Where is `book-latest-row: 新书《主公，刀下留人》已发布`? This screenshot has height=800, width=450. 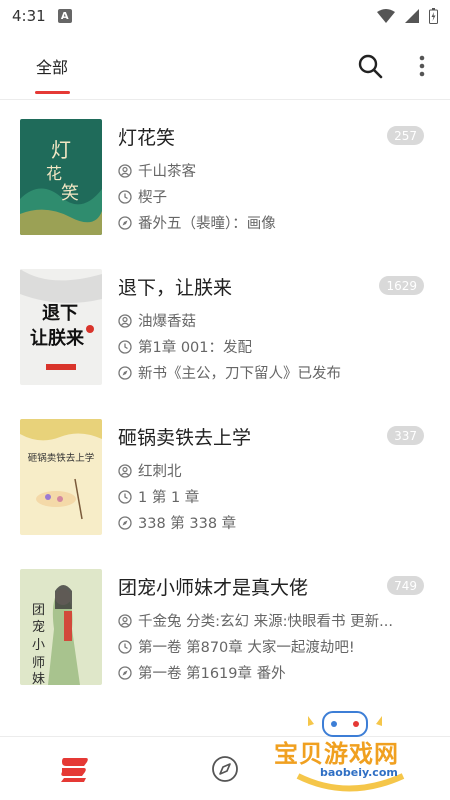
book-latest-row: 新书《主公，刀下留人》已发布 is located at coordinates (268, 372).